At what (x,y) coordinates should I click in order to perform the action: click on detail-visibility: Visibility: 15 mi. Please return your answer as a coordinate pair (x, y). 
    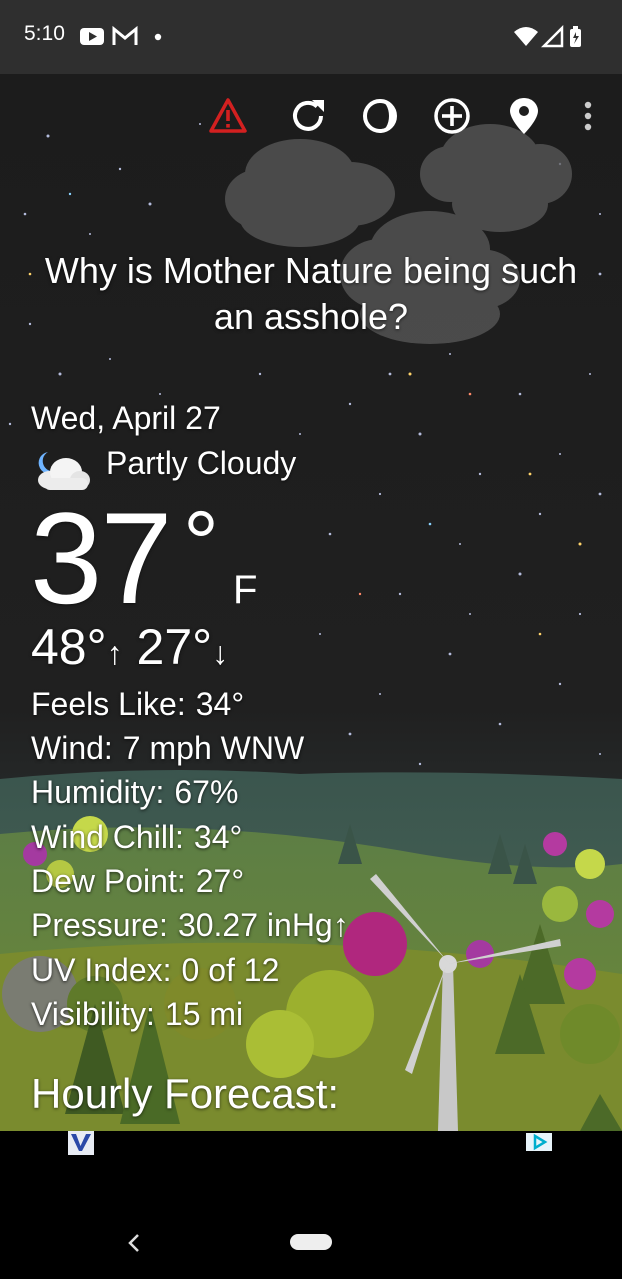
    Looking at the image, I should click on (137, 1014).